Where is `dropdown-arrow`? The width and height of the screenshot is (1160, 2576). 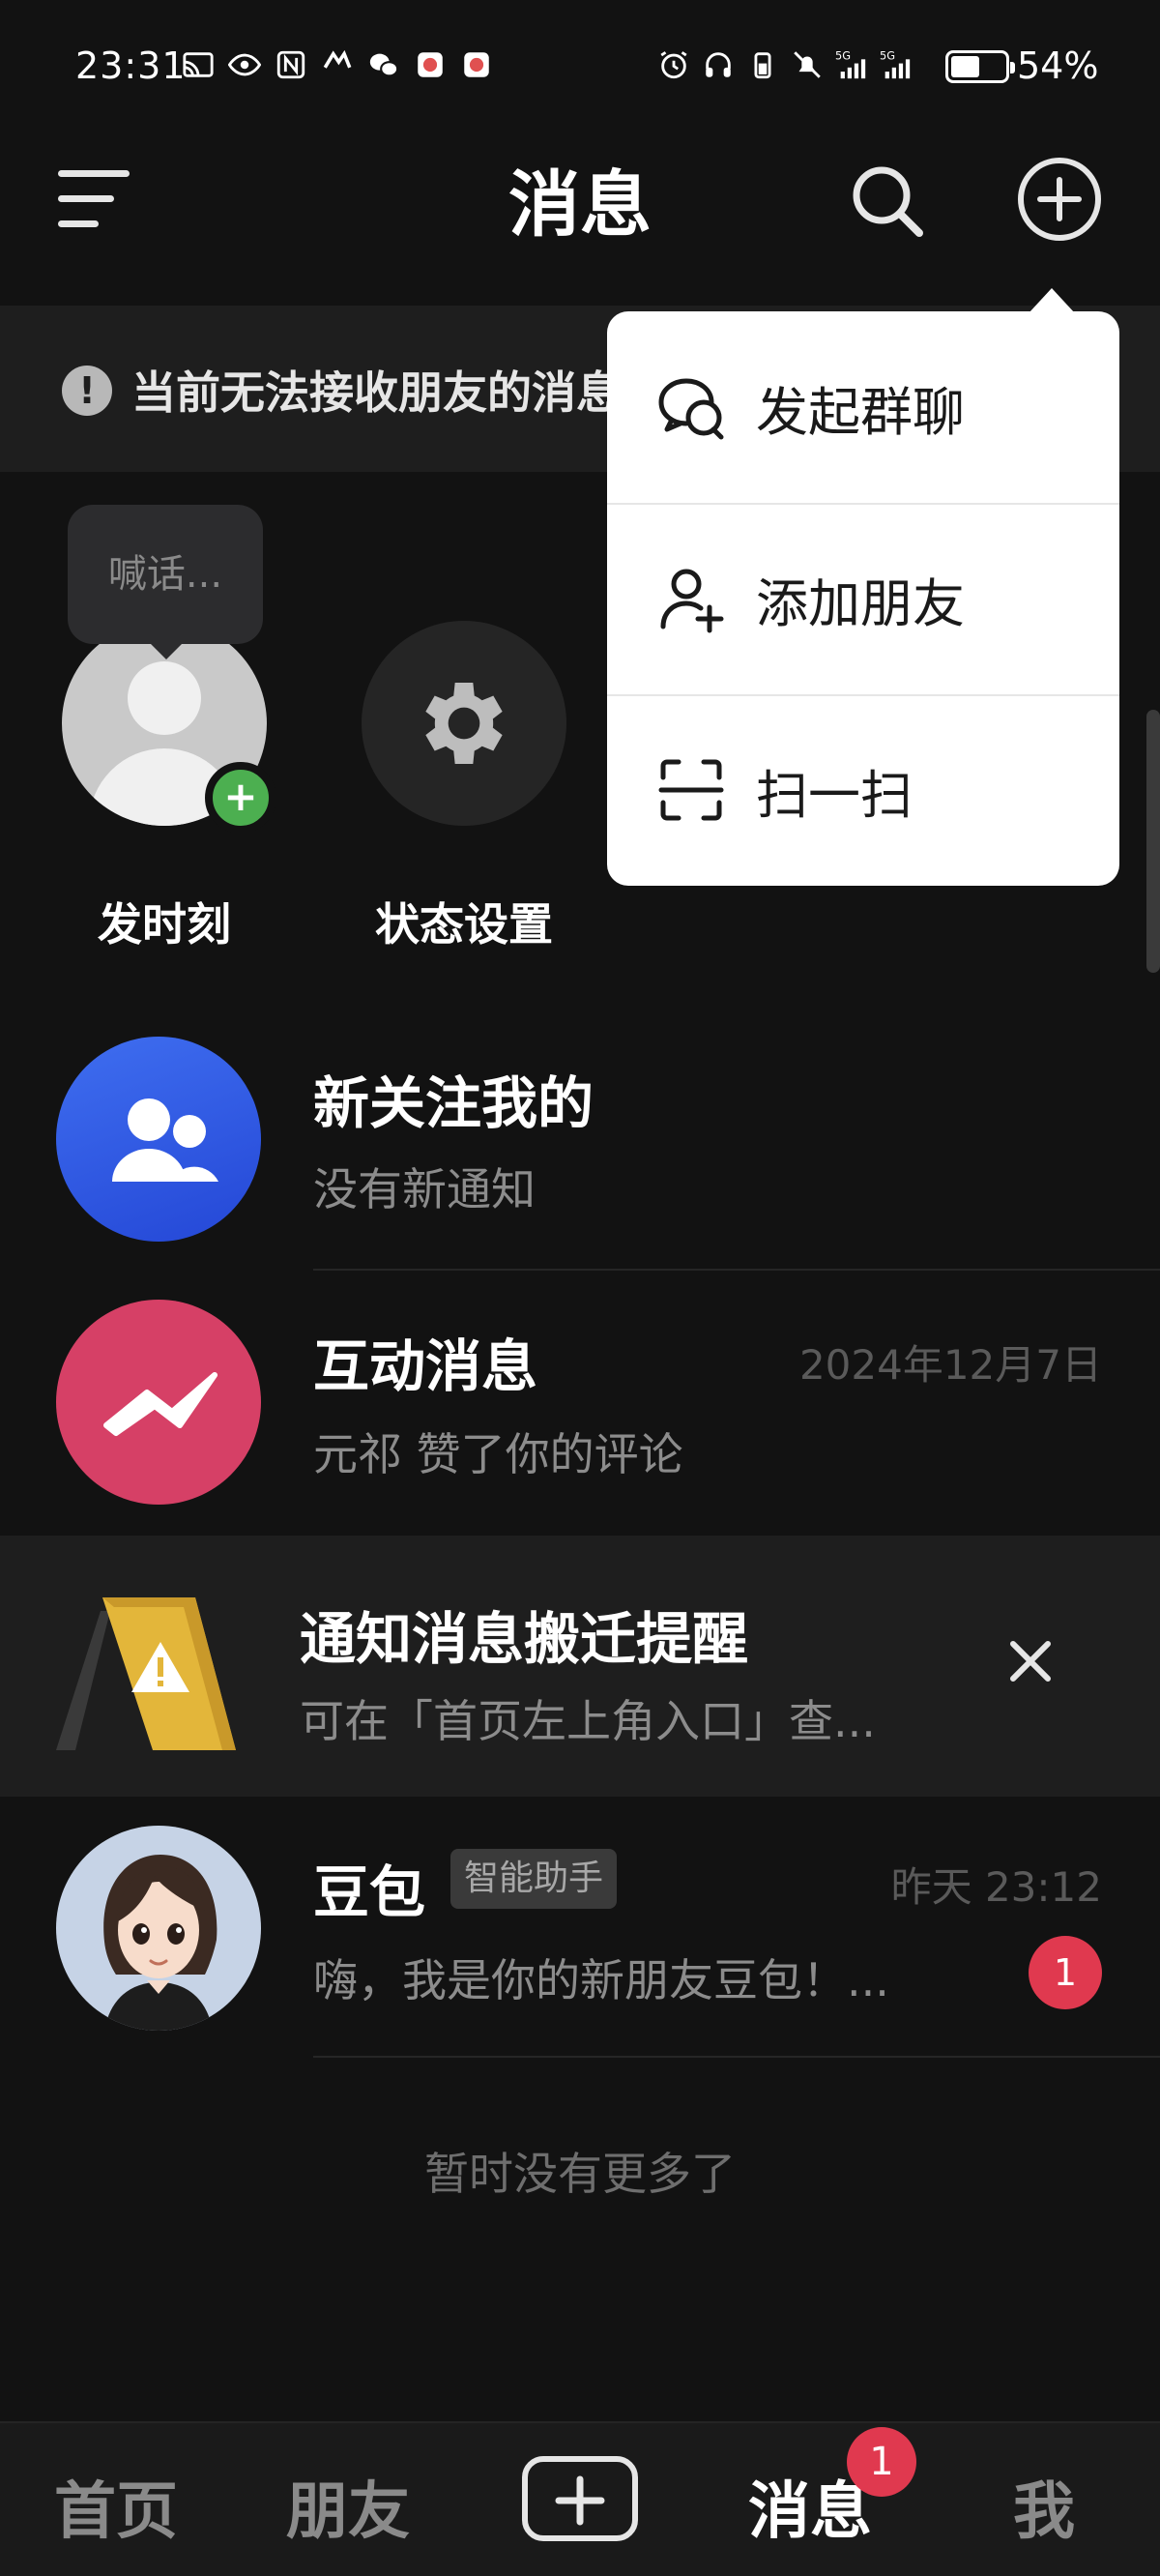 dropdown-arrow is located at coordinates (1052, 300).